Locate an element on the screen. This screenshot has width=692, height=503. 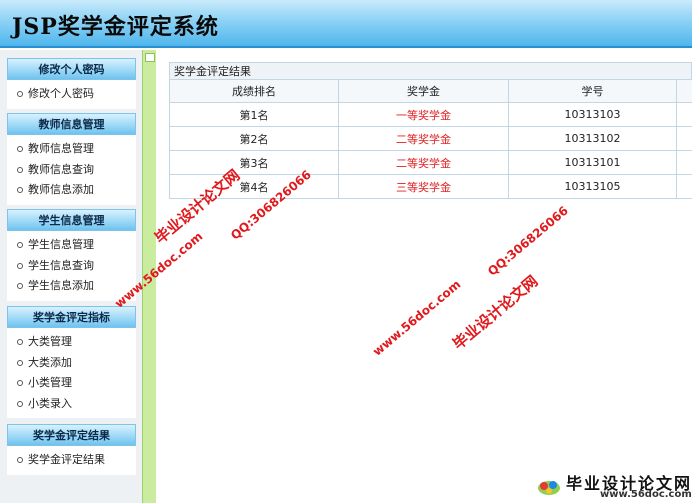
sidebar-item-category-add: 大类添加 is located at coordinates (71, 363).